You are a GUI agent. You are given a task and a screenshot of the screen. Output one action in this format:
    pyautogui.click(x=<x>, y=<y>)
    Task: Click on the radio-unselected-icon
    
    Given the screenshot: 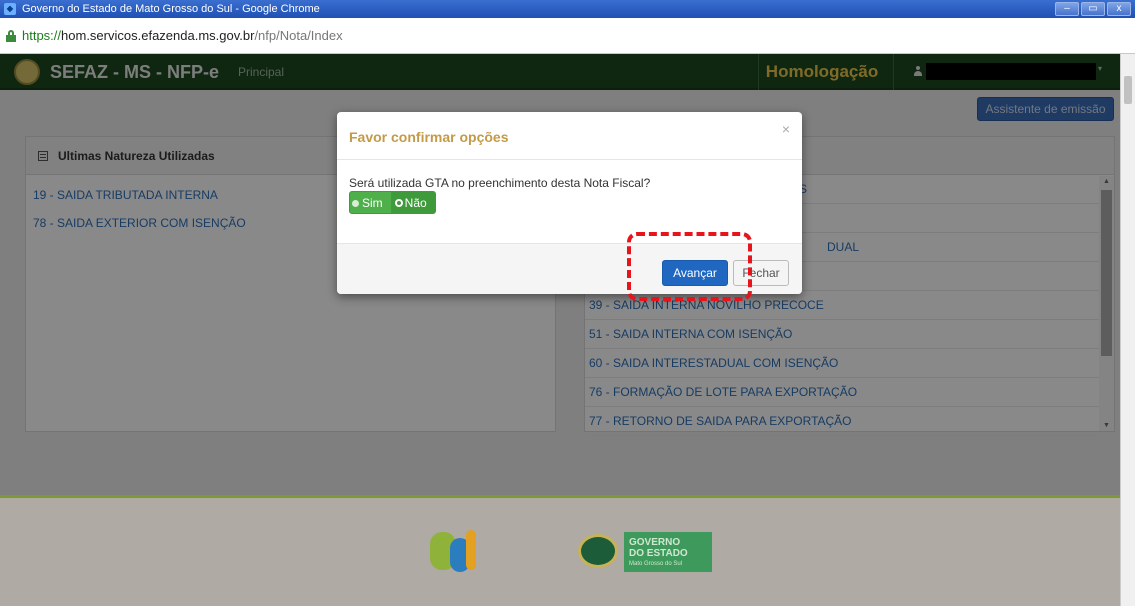 What is the action you would take?
    pyautogui.click(x=355, y=203)
    